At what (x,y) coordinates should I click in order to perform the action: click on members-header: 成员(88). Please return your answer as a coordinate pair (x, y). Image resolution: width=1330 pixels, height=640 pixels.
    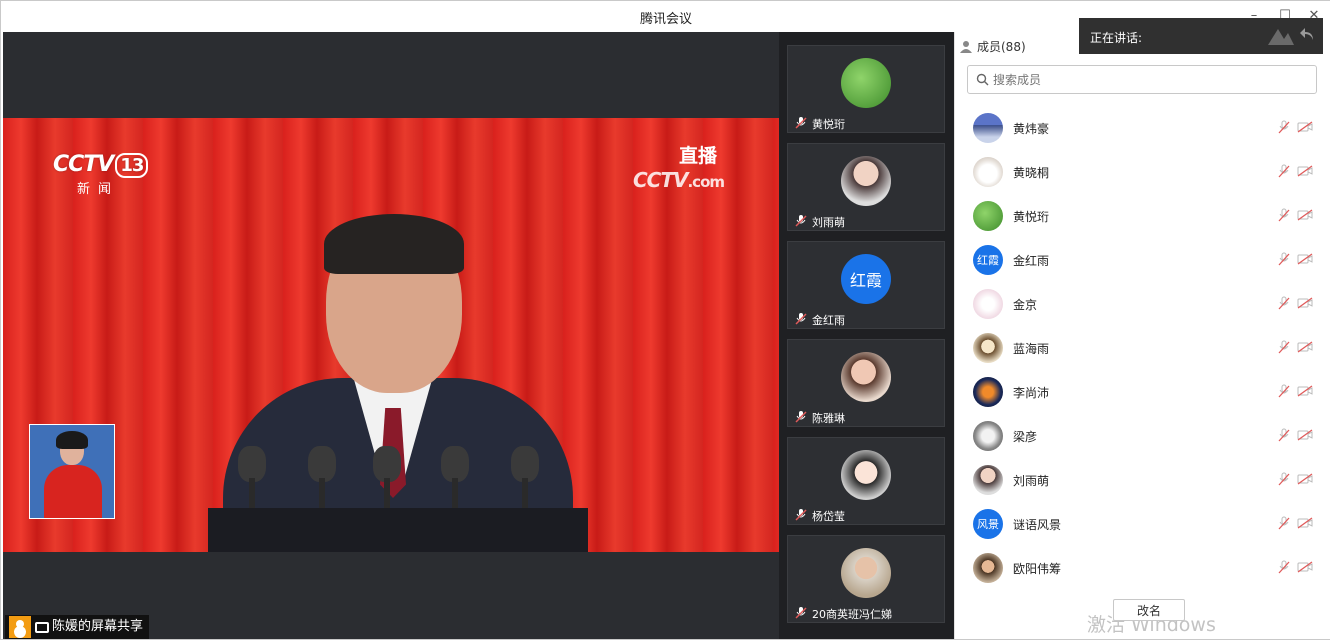
    Looking at the image, I should click on (992, 46).